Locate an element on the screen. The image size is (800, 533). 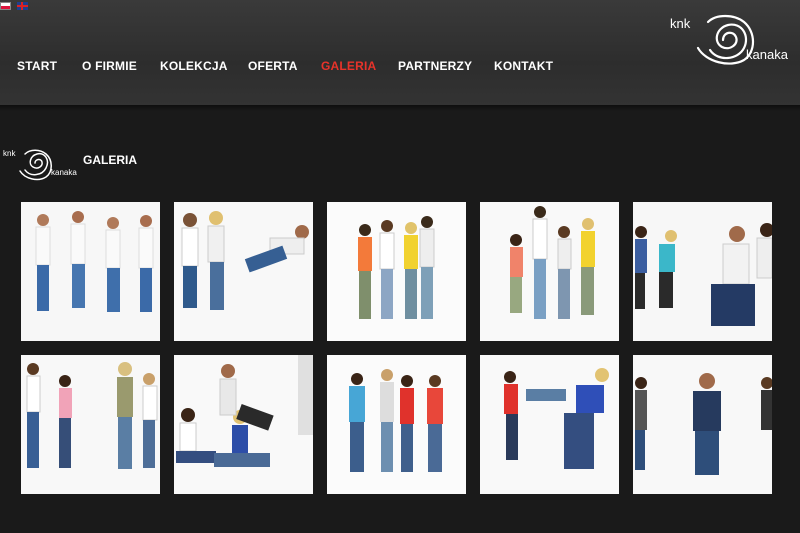
flag-pl-icon is located at coordinates (5, 6).